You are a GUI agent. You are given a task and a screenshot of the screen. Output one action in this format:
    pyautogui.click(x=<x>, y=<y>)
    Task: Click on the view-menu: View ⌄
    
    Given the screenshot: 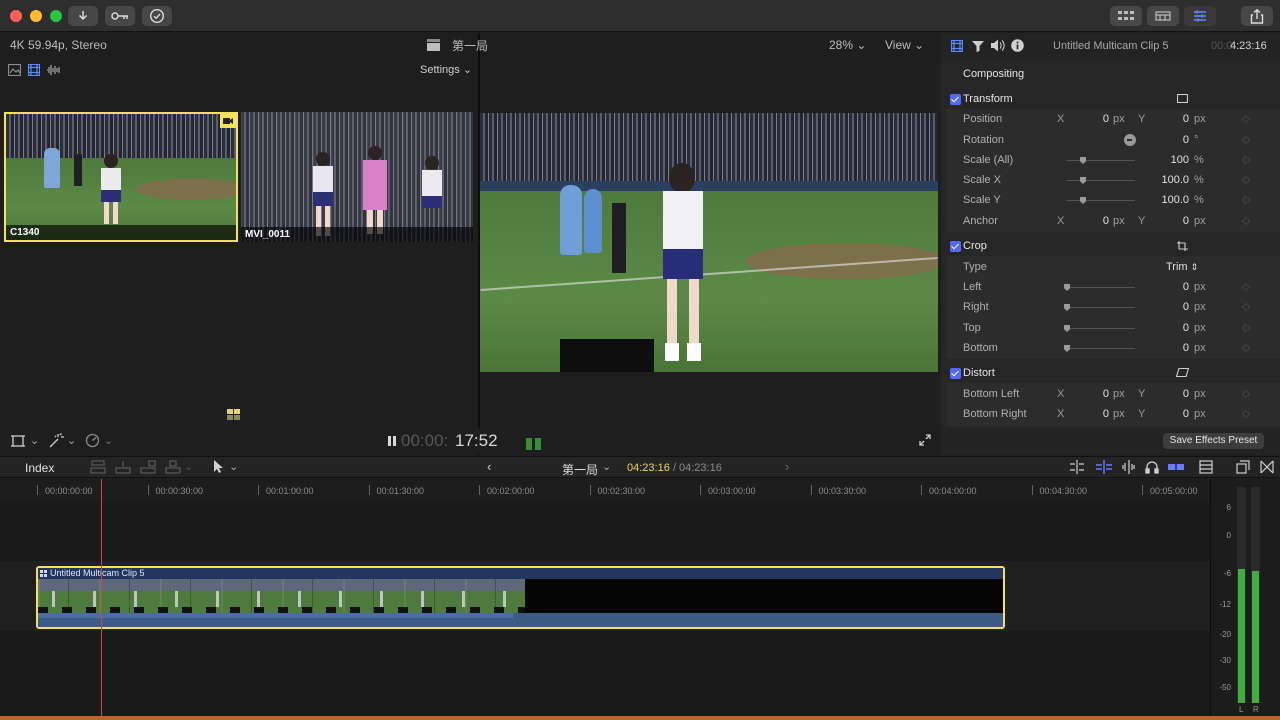 What is the action you would take?
    pyautogui.click(x=904, y=45)
    